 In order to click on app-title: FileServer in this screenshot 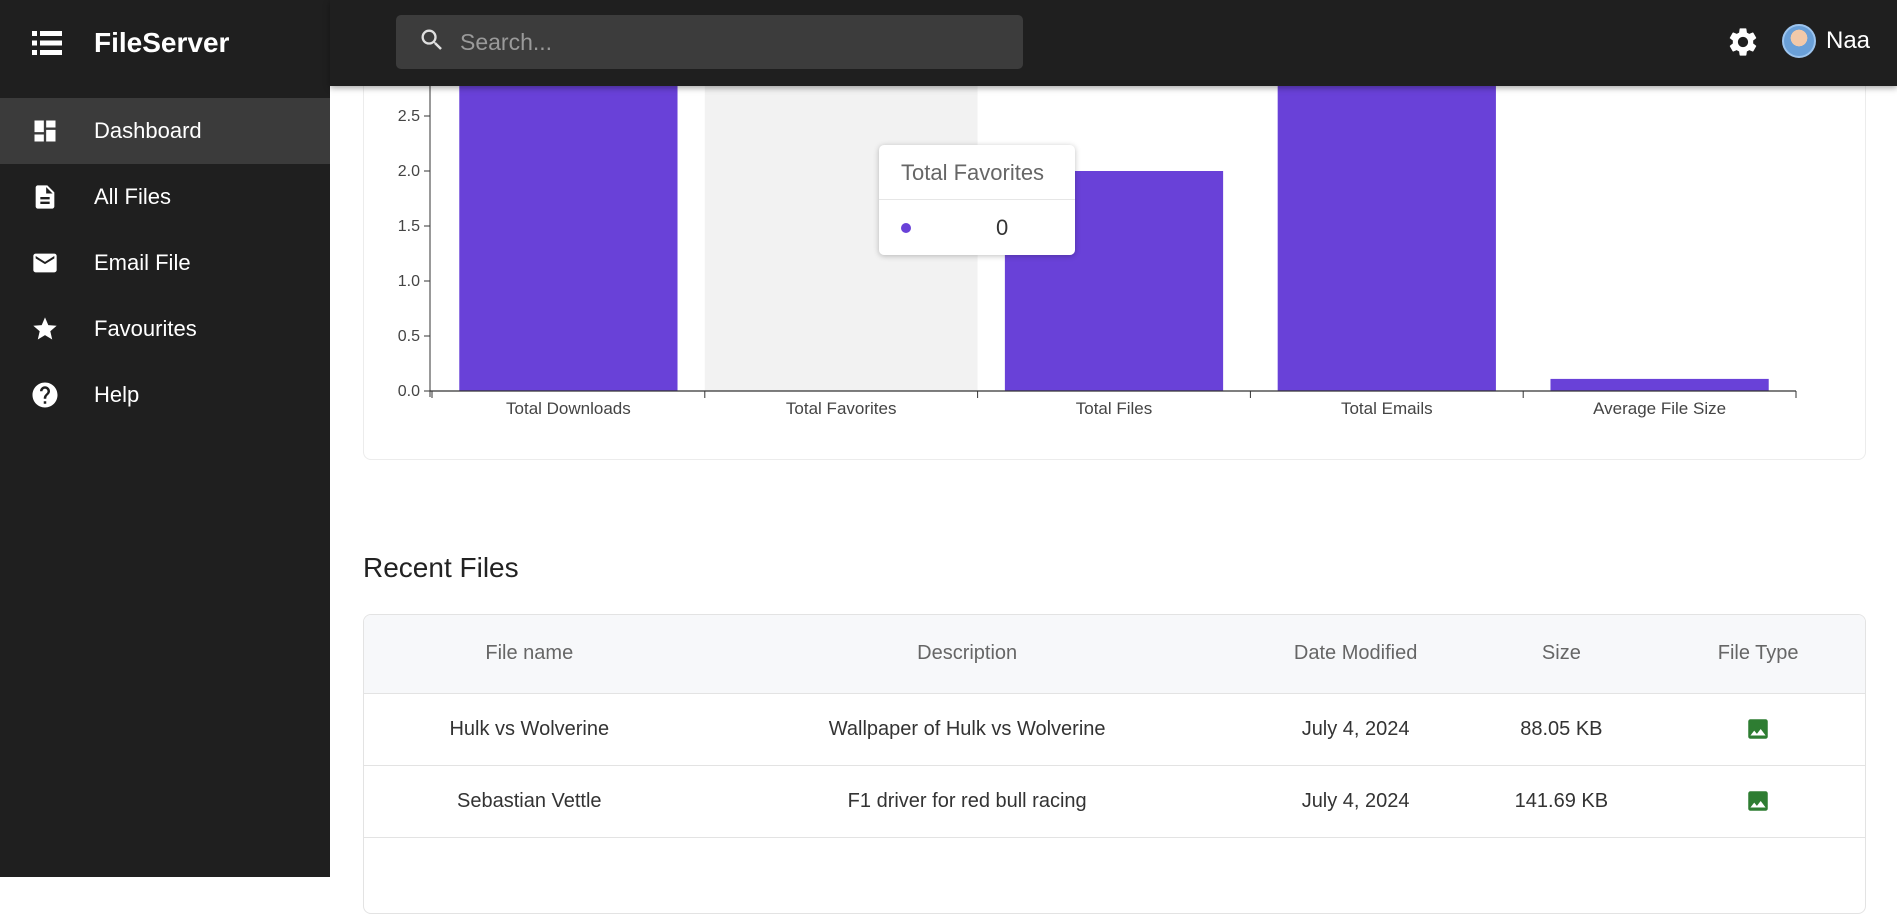, I will do `click(162, 42)`.